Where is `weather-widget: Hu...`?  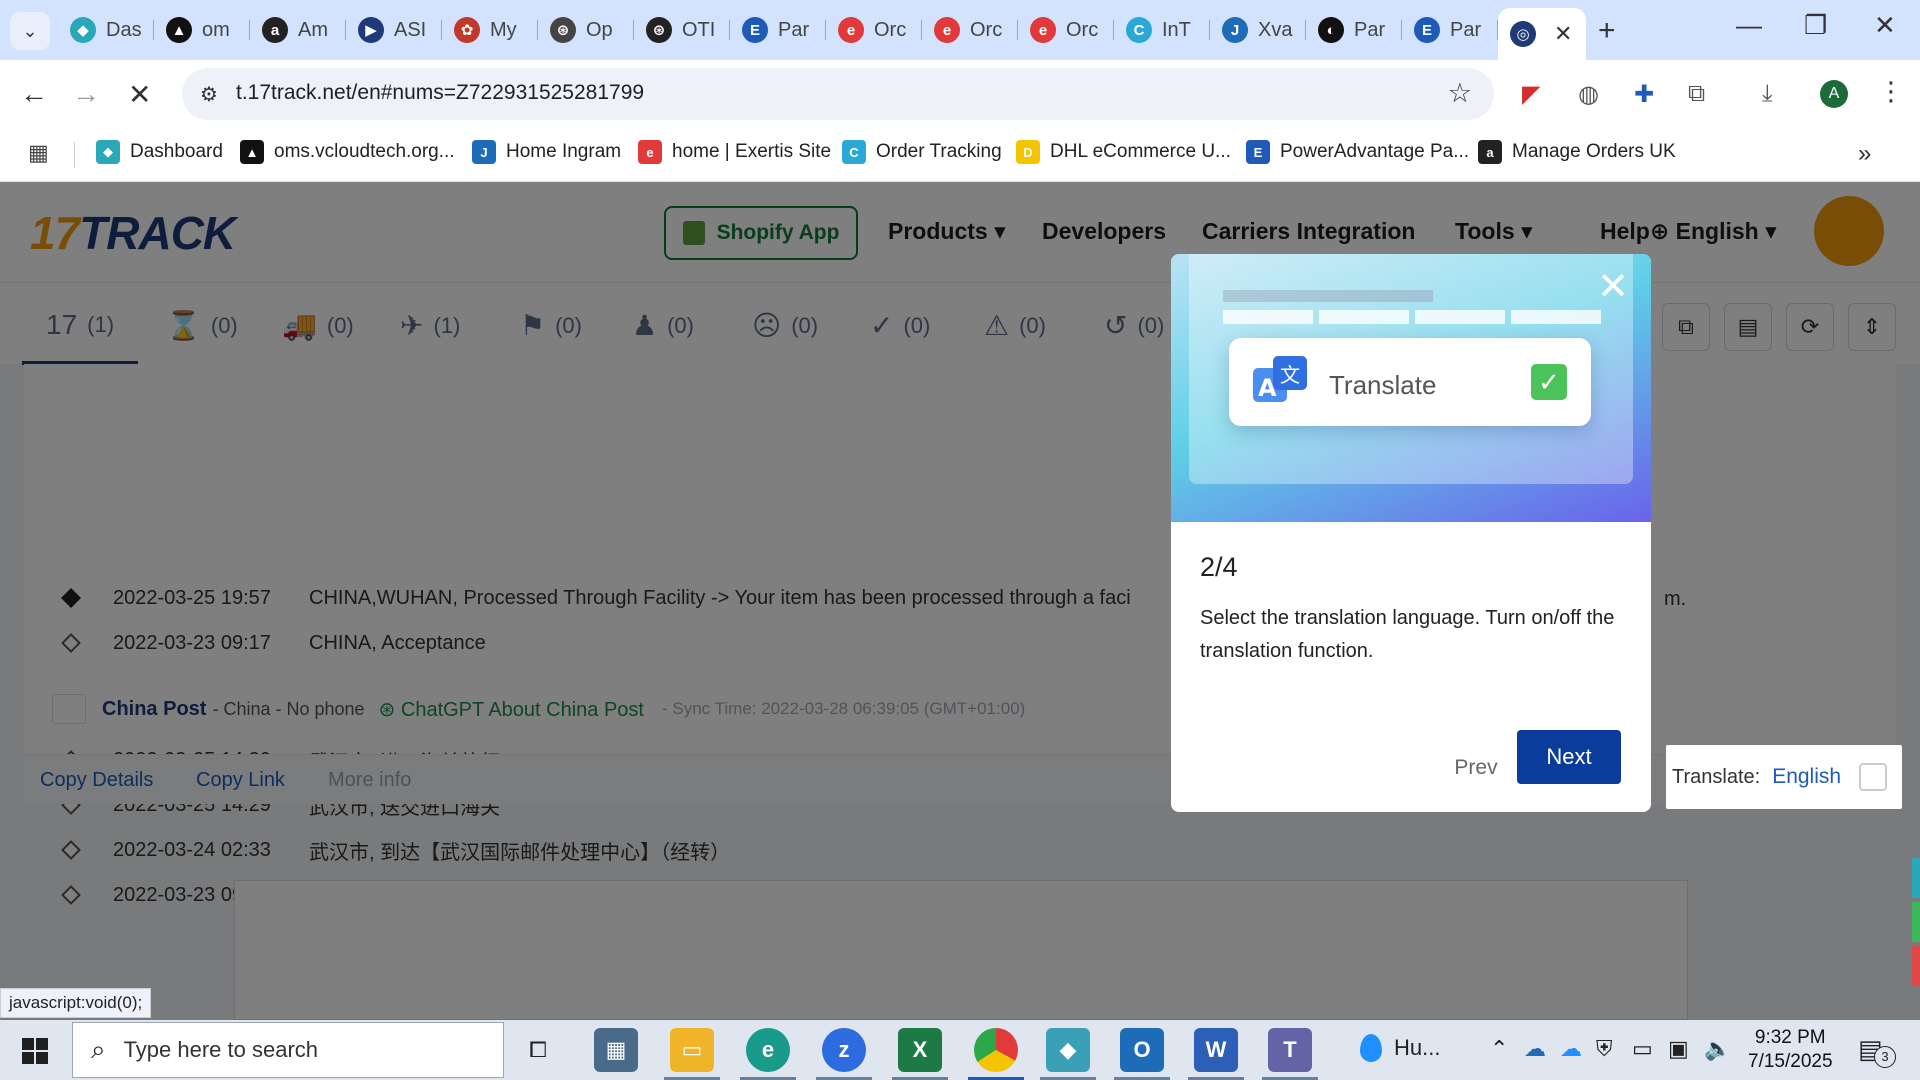
weather-widget: Hu... is located at coordinates (1400, 1048).